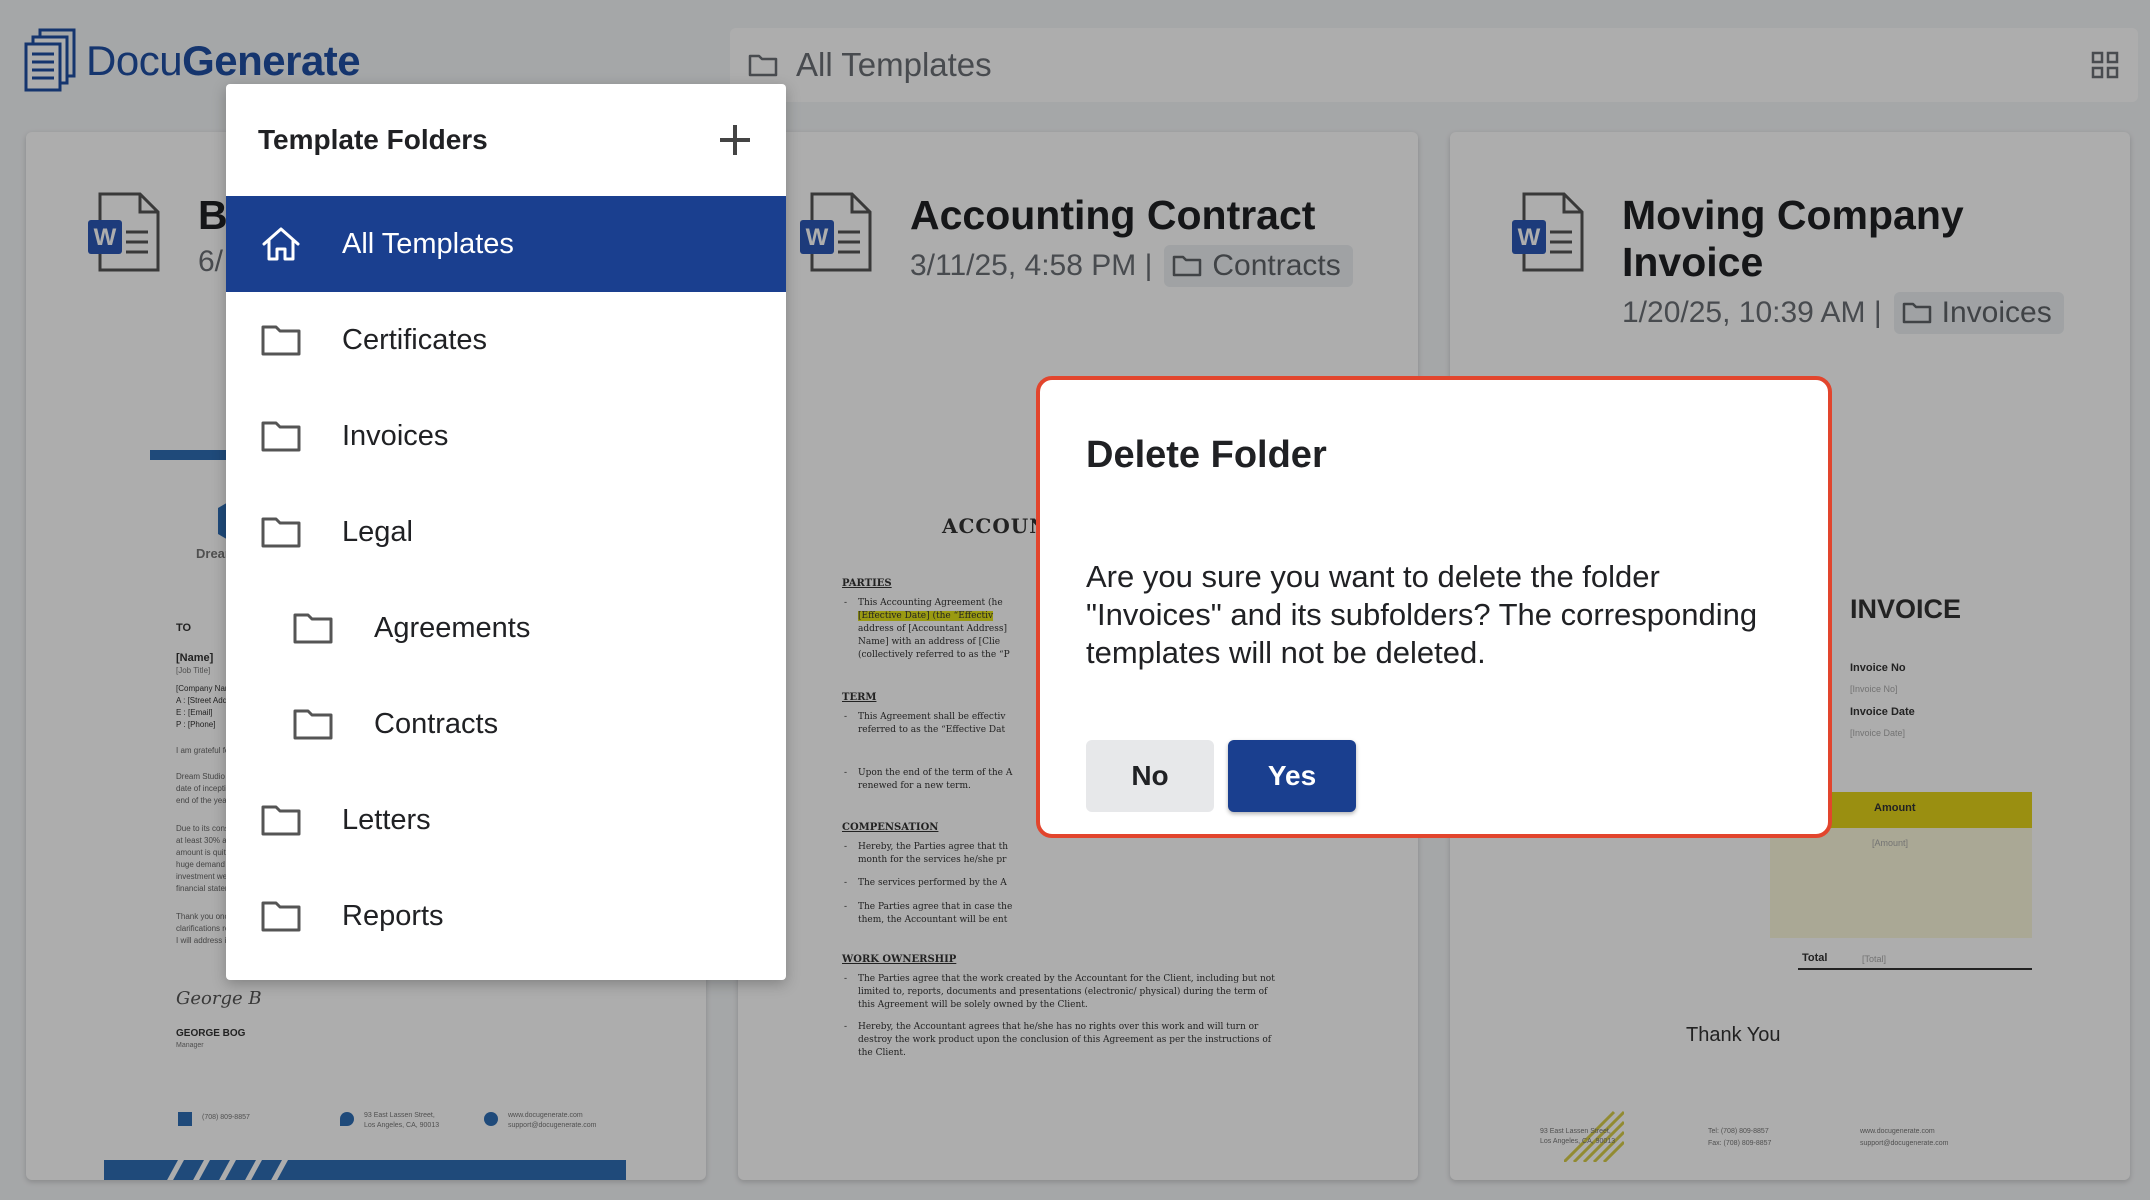 The width and height of the screenshot is (2150, 1200). I want to click on folder-item-contracts: Contracts, so click(506, 724).